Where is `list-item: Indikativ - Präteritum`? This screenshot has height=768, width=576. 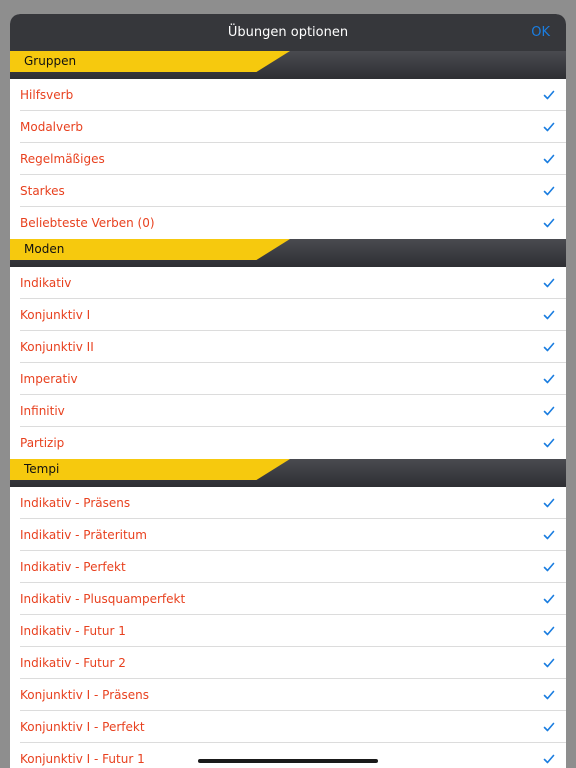 list-item: Indikativ - Präteritum is located at coordinates (288, 535).